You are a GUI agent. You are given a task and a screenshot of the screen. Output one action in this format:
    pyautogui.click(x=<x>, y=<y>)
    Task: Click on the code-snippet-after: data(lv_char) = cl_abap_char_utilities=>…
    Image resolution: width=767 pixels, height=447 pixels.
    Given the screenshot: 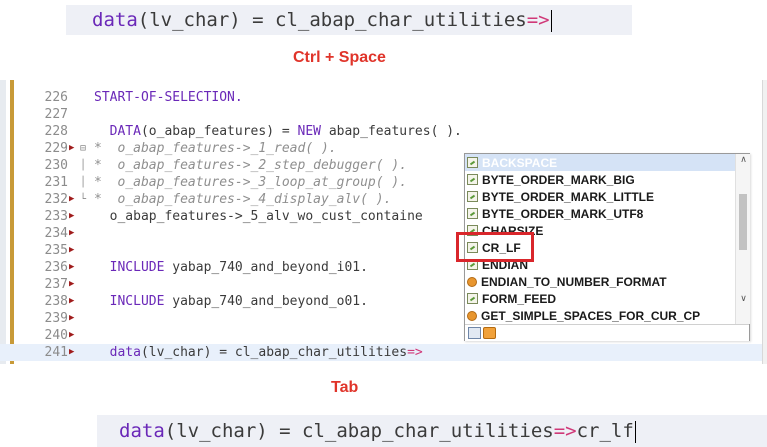 What is the action you would take?
    pyautogui.click(x=432, y=431)
    